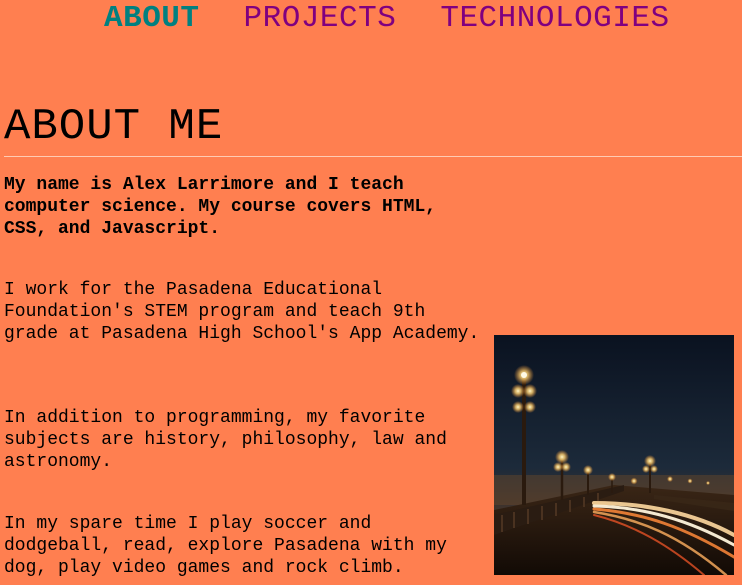 This screenshot has width=742, height=585. Describe the element at coordinates (114, 127) in the screenshot. I see `page-title: ABOUT ME` at that location.